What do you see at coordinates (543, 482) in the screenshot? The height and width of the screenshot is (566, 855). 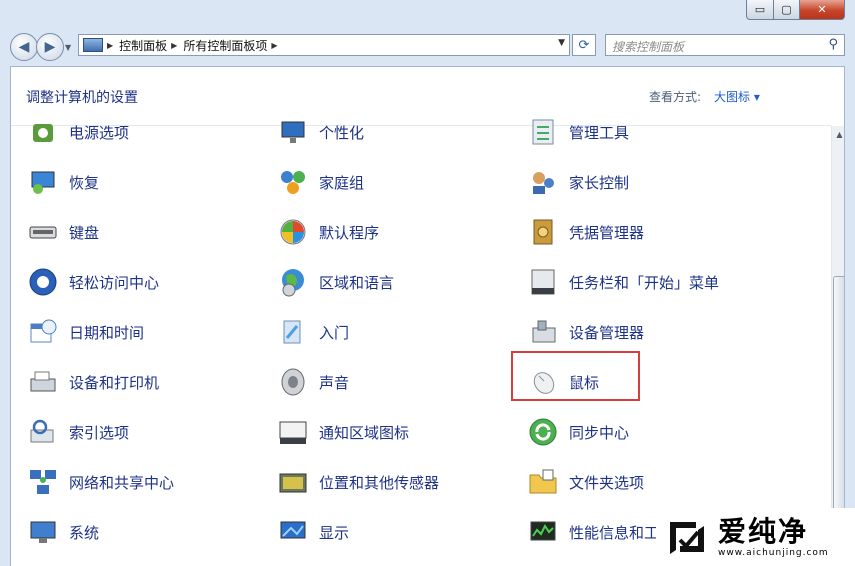 I see `folder-options-icon` at bounding box center [543, 482].